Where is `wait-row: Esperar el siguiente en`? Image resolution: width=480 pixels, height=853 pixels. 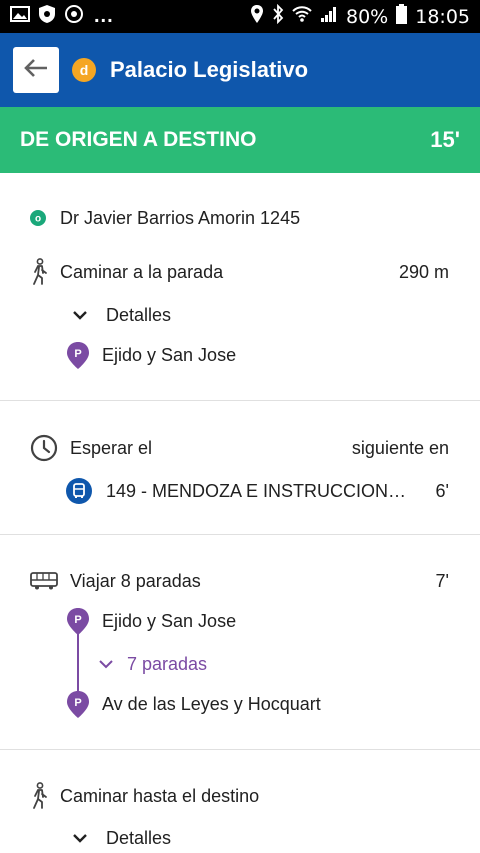
wait-row: Esperar el siguiente en is located at coordinates (240, 448).